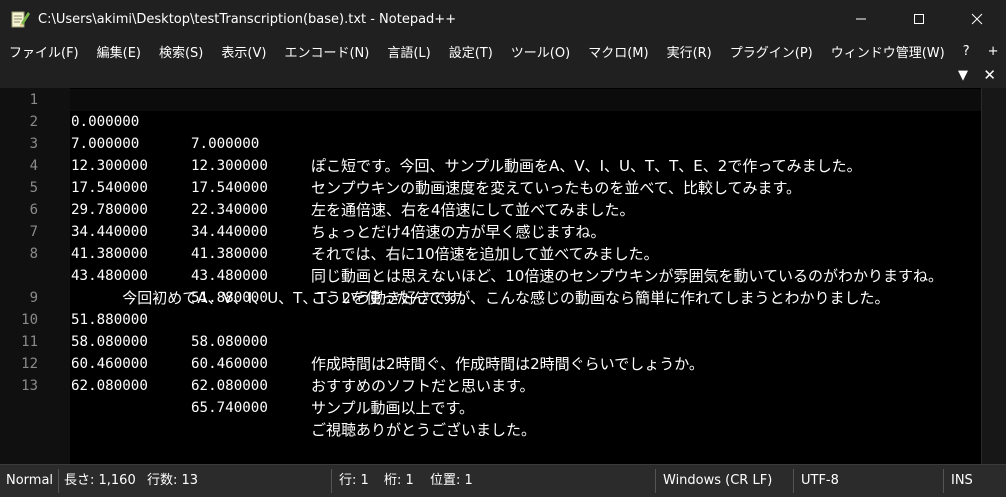 The width and height of the screenshot is (1006, 497). What do you see at coordinates (229, 232) in the screenshot?
I see `end-time: 34.440000` at bounding box center [229, 232].